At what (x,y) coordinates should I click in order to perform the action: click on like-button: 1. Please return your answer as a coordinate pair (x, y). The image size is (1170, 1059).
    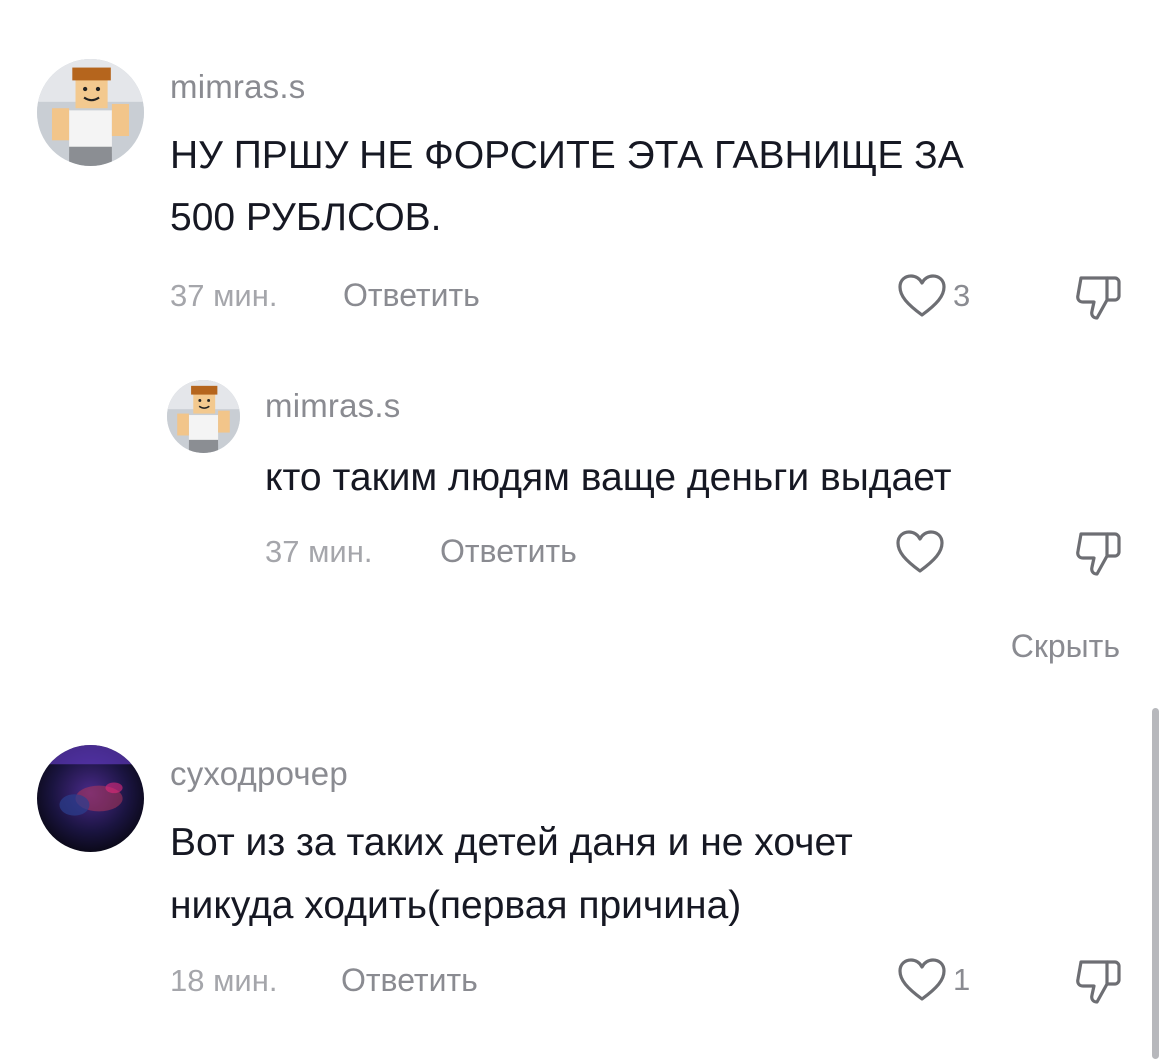
    Looking at the image, I should click on (933, 980).